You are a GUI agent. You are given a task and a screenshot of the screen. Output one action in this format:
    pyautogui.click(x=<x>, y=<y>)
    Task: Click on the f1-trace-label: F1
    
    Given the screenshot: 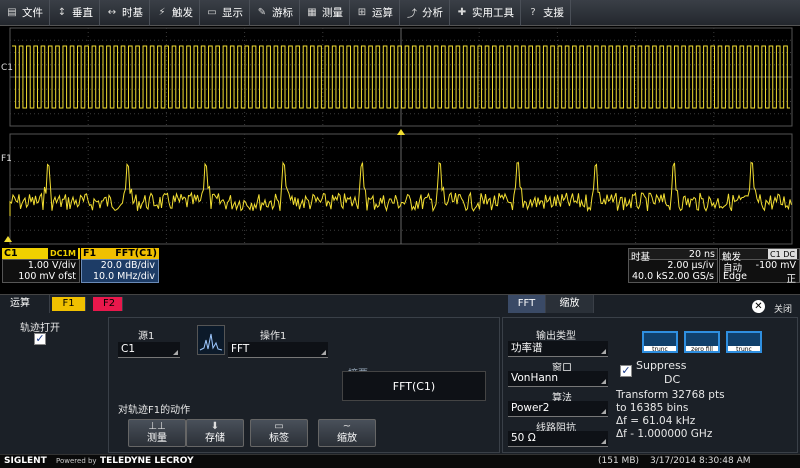 What is the action you would take?
    pyautogui.click(x=6, y=159)
    